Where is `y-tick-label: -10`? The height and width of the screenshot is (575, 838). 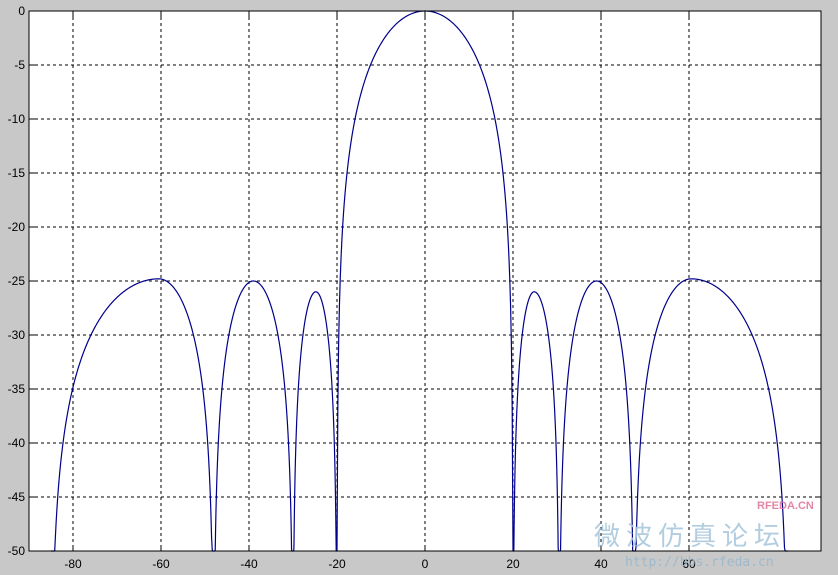 y-tick-label: -10 is located at coordinates (17, 119).